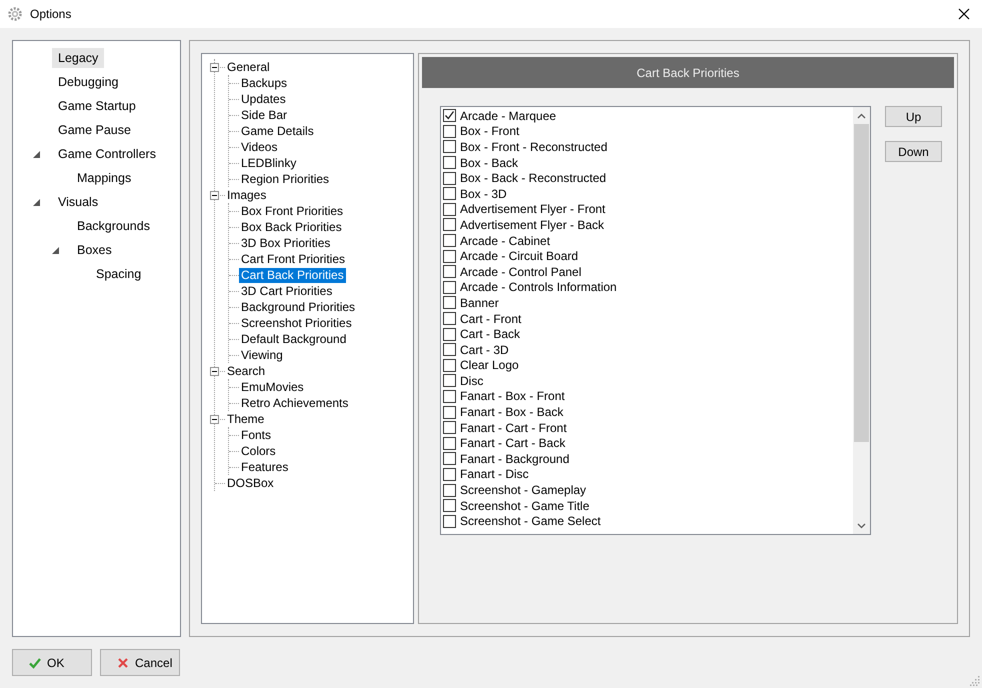 The width and height of the screenshot is (982, 688). Describe the element at coordinates (140, 662) in the screenshot. I see `cancel-button: Cancel` at that location.